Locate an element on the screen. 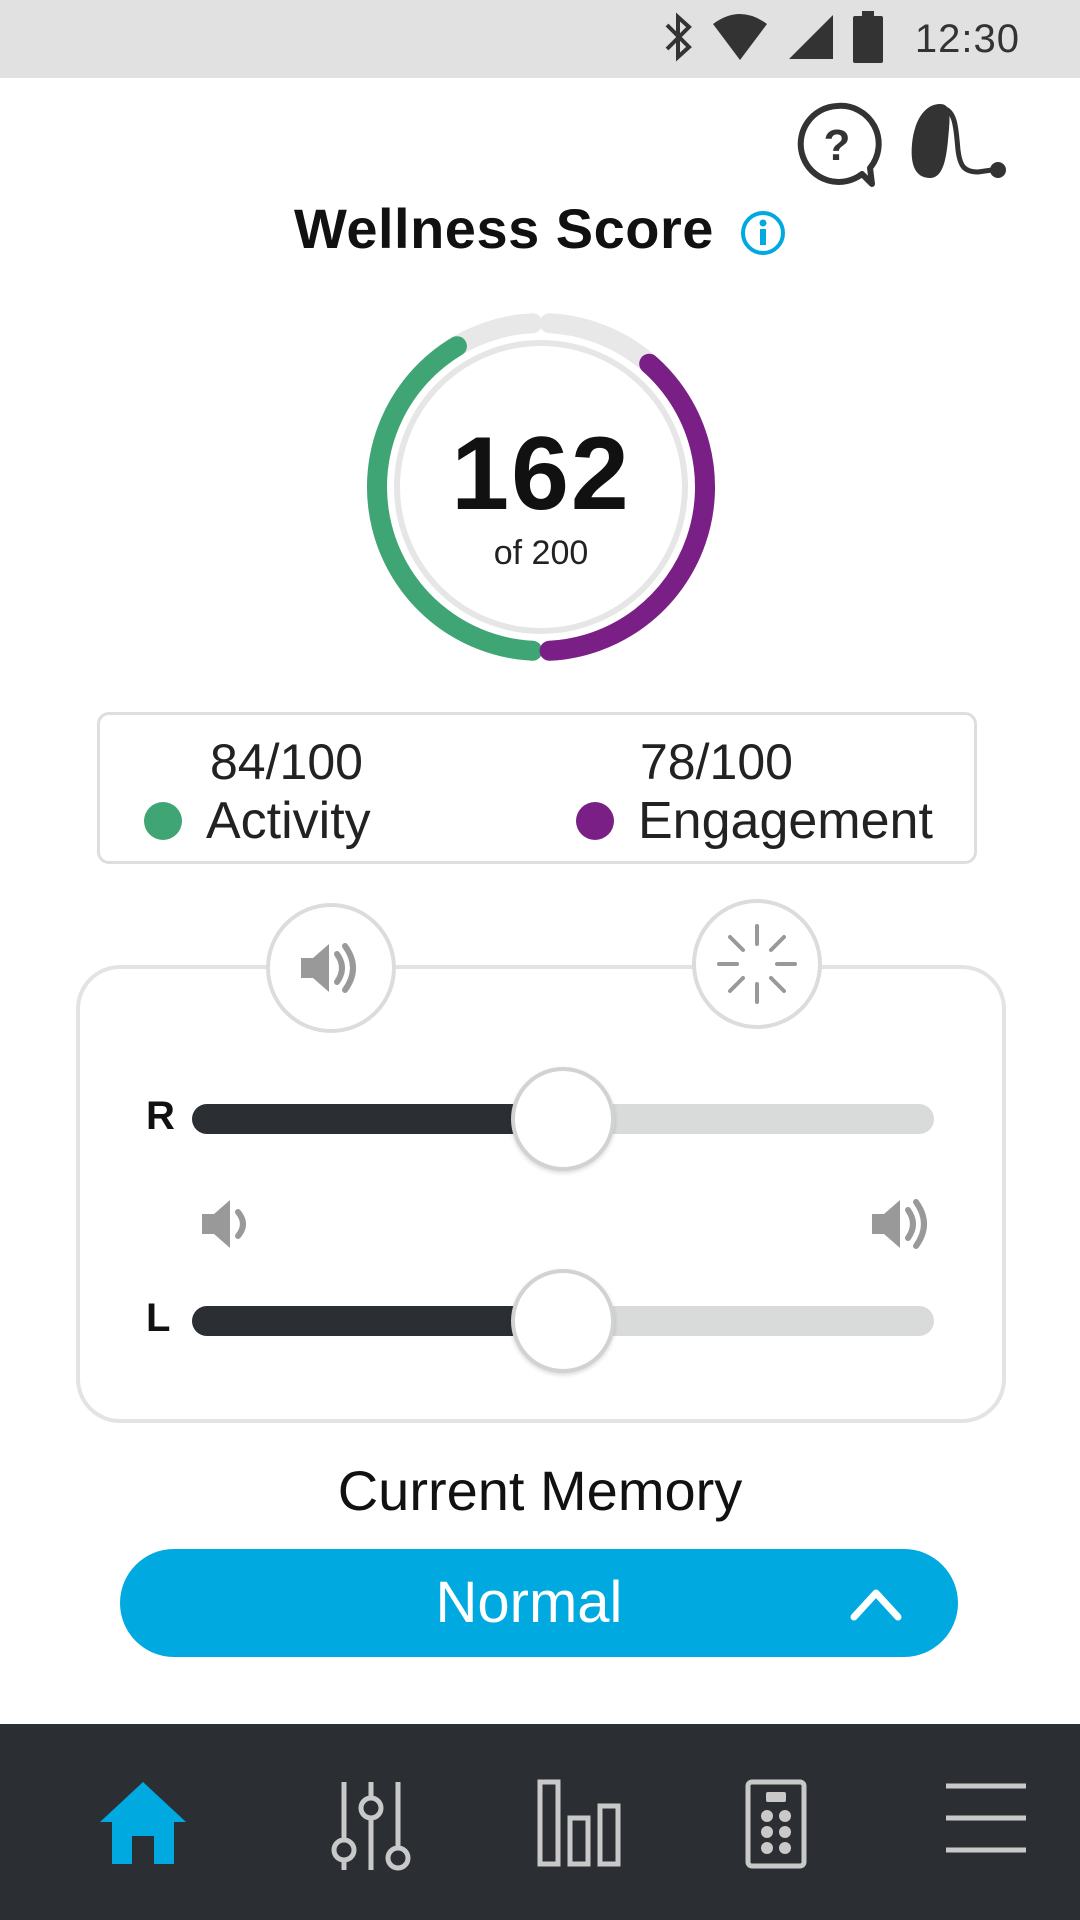 The image size is (1080, 1920). sparkle-icon is located at coordinates (757, 964).